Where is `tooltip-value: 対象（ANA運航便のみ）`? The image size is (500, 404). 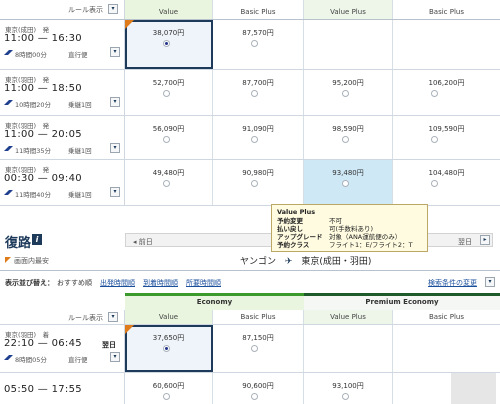 tooltip-value: 対象（ANA運航便のみ） is located at coordinates (365, 237).